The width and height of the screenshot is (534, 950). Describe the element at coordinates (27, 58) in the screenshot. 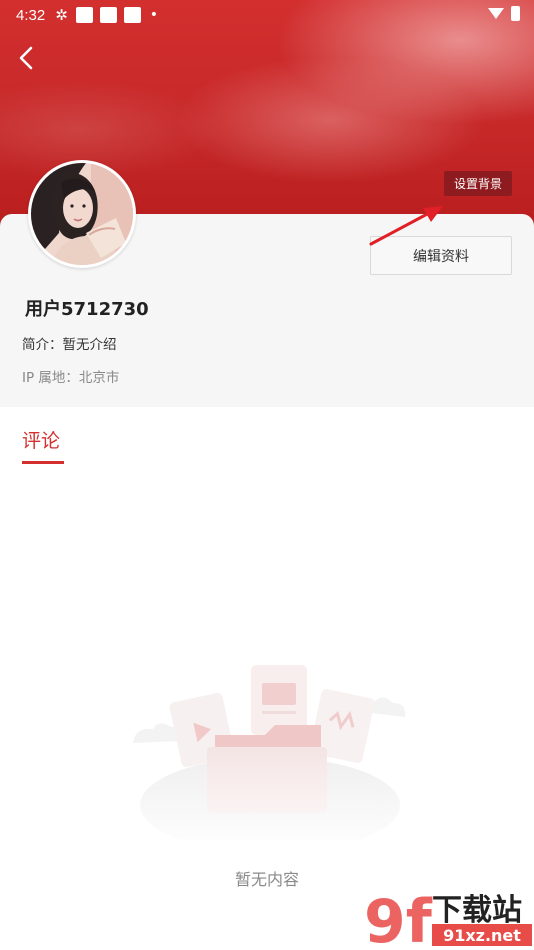

I see `back-button` at that location.